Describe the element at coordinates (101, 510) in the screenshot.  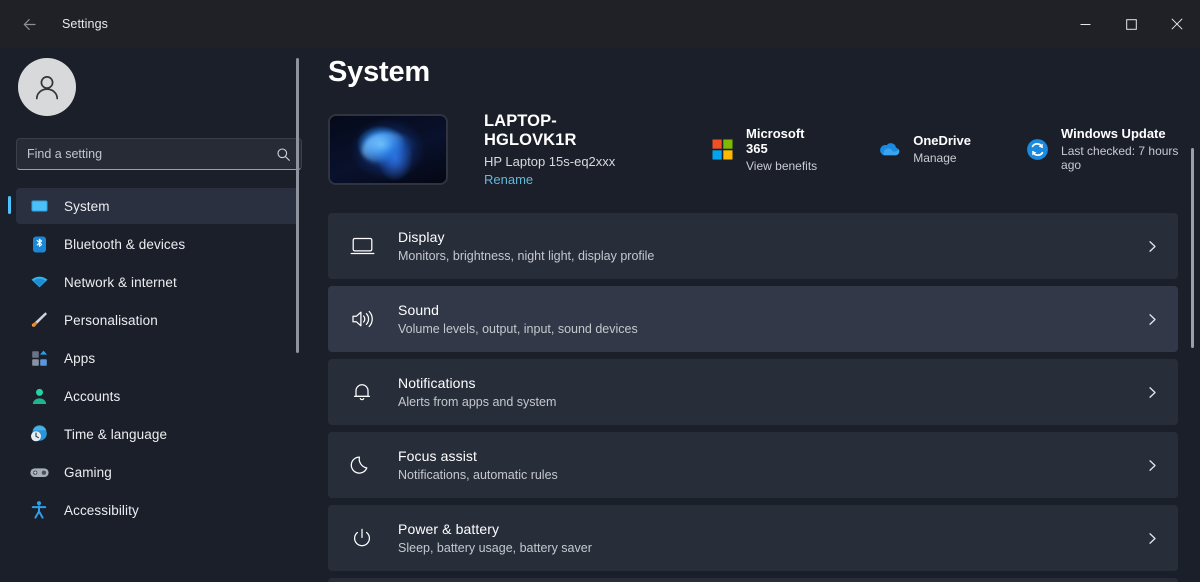
I see `sidebar-item-label: Accessibility` at that location.